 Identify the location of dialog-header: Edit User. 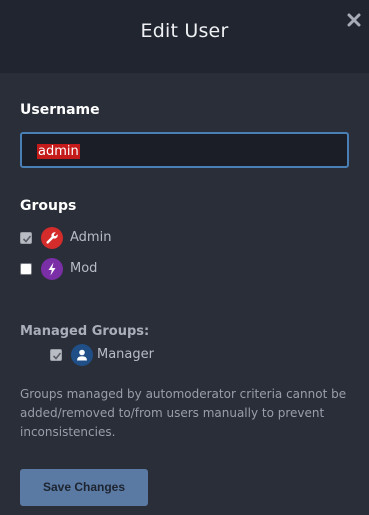
(184, 36).